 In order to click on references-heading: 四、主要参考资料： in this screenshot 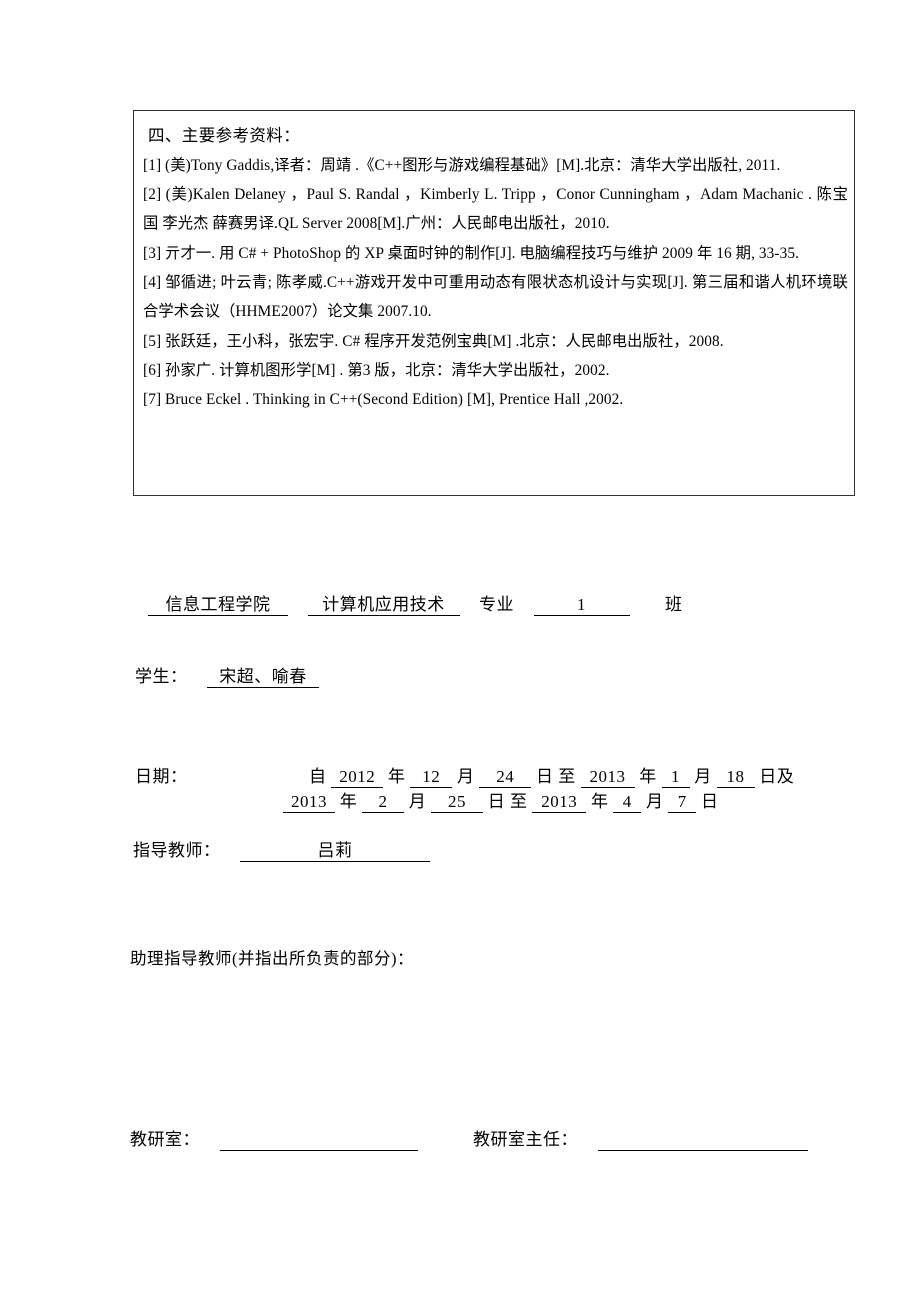, I will do `click(224, 135)`.